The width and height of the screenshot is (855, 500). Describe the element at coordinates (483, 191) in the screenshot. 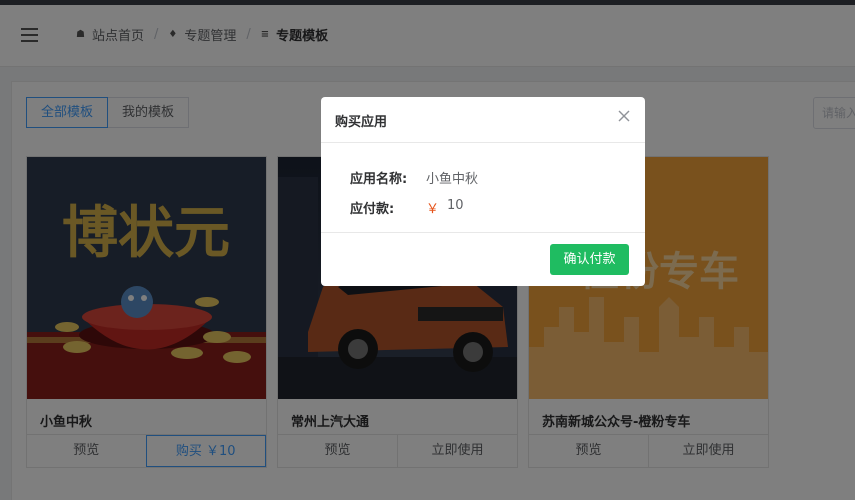

I see `purchase-dialog: 购买应用 应用名称: 小鱼中秋 应付款: ￥ 10 确认付款` at that location.